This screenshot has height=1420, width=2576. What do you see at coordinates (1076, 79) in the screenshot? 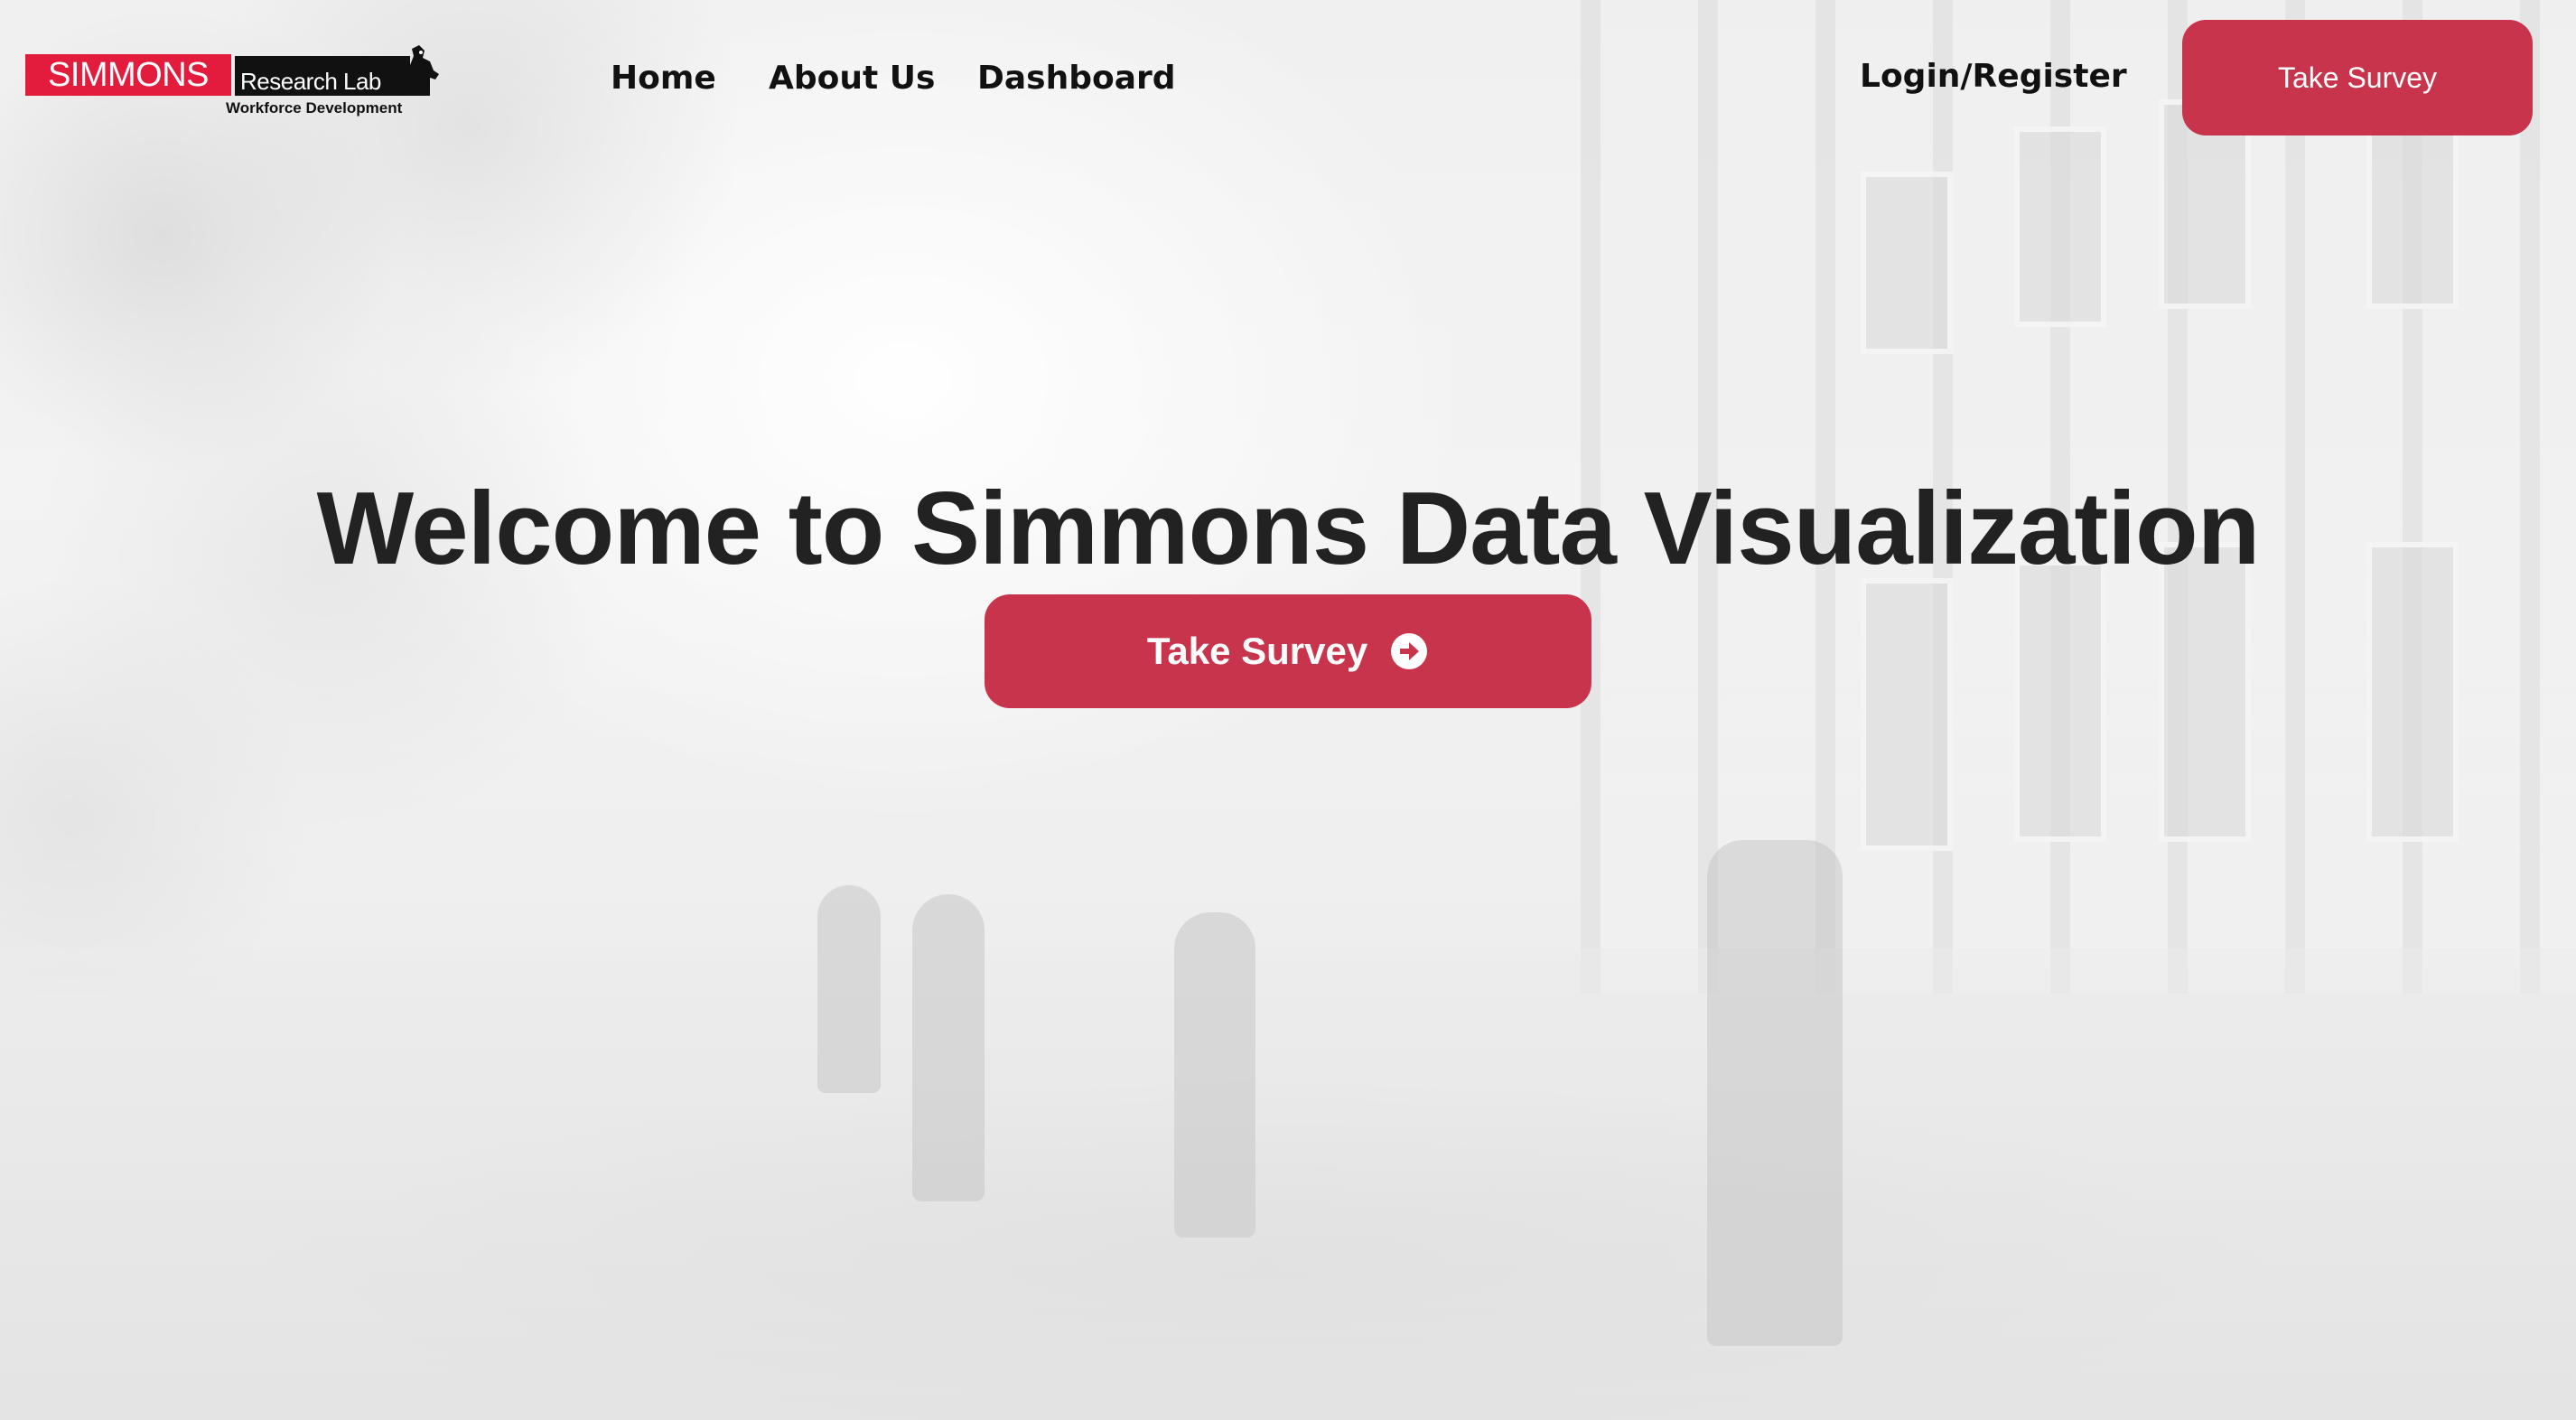
I see `nav-dashboard-link: Dashboard` at bounding box center [1076, 79].